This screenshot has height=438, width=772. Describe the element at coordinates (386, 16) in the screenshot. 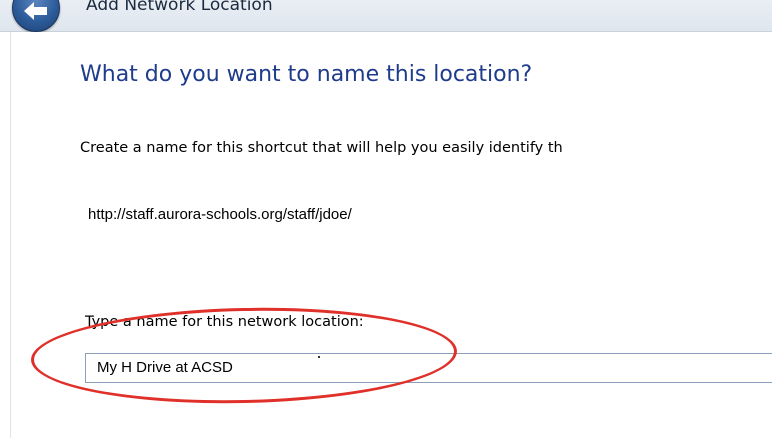

I see `title-bar: Add Network Location` at that location.